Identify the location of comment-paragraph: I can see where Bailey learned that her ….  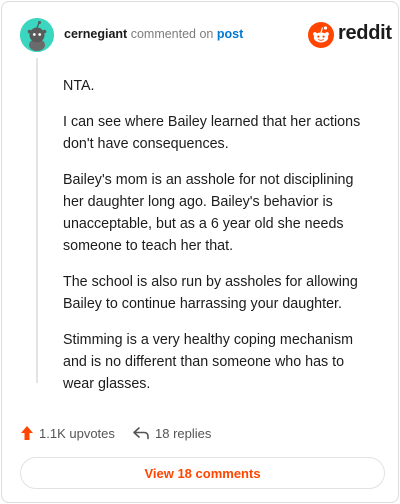
(212, 133).